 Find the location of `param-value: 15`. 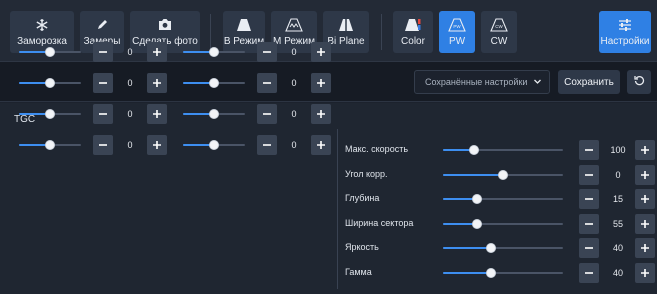

param-value: 15 is located at coordinates (617, 199).